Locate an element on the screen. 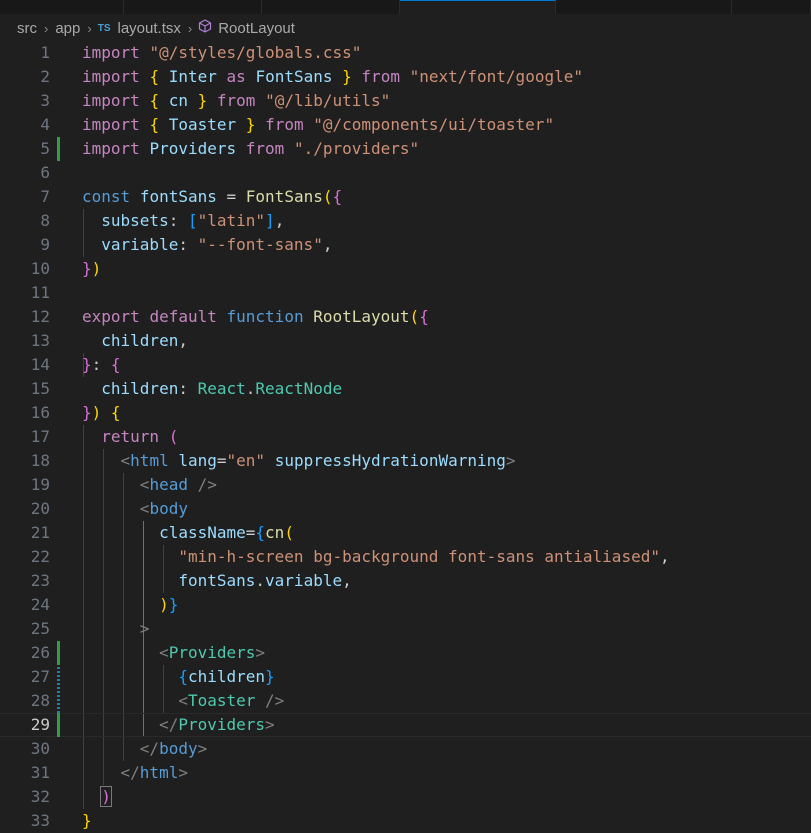  code-token: "@/components/ui/toaster" is located at coordinates (434, 124).